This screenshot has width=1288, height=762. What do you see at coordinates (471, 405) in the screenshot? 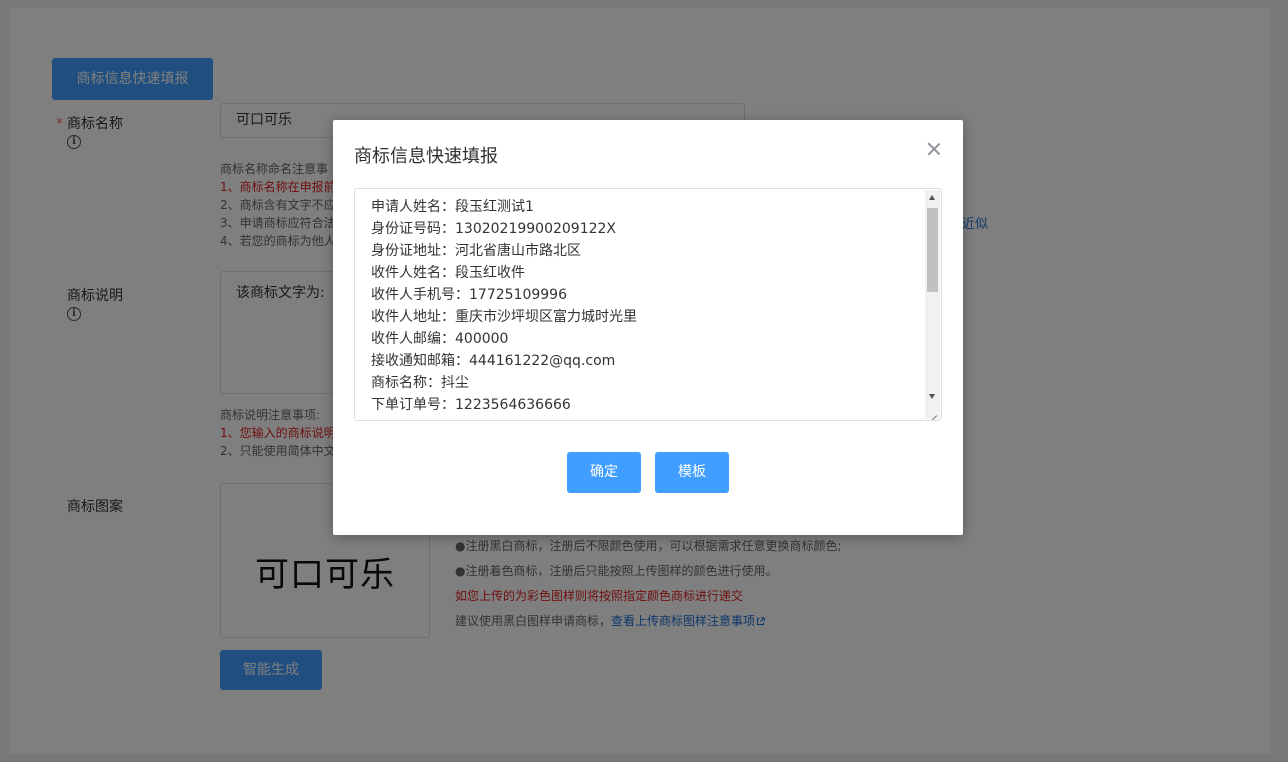
I see `textarea-line: 下单订单号：1223564636666` at bounding box center [471, 405].